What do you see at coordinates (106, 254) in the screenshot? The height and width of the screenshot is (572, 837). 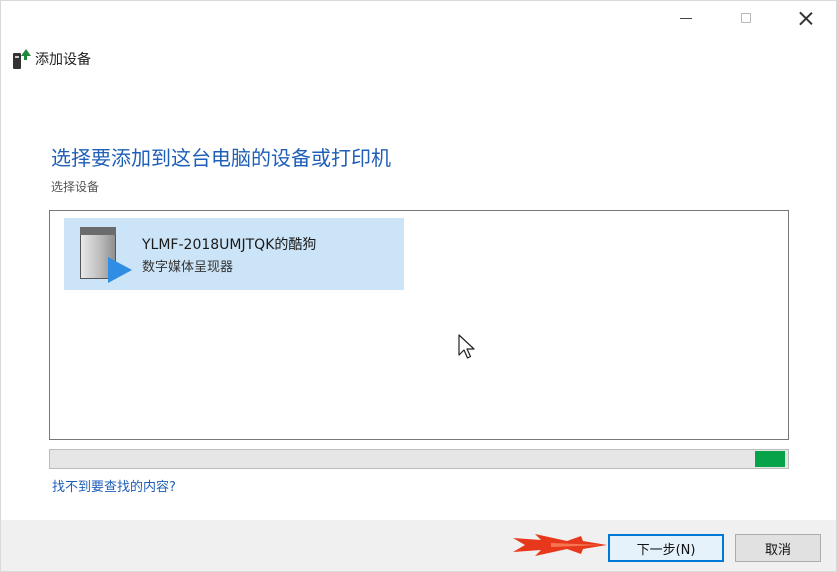 I see `media-renderer-icon` at bounding box center [106, 254].